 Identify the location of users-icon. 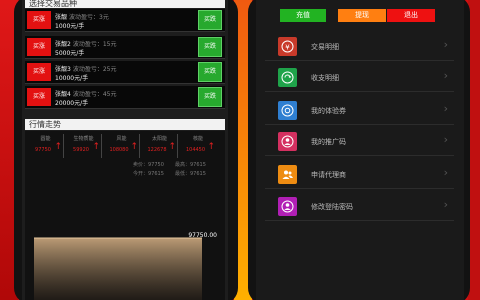
(287, 174).